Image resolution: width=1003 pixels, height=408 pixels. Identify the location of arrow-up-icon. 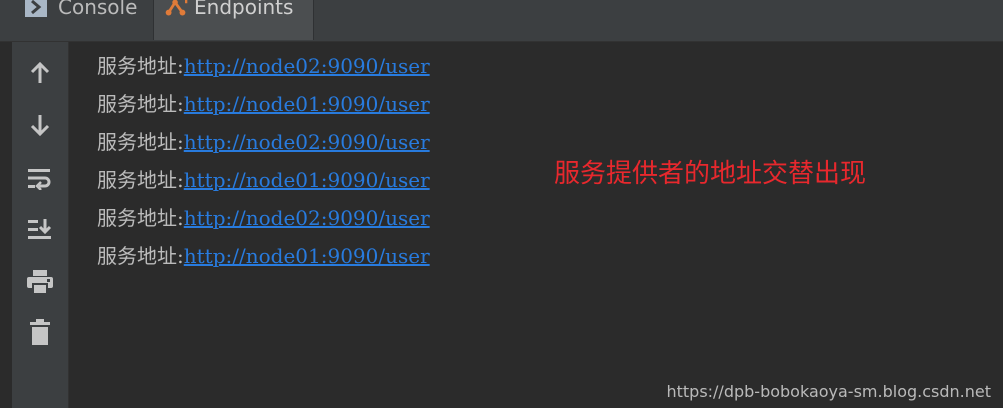
(40, 73).